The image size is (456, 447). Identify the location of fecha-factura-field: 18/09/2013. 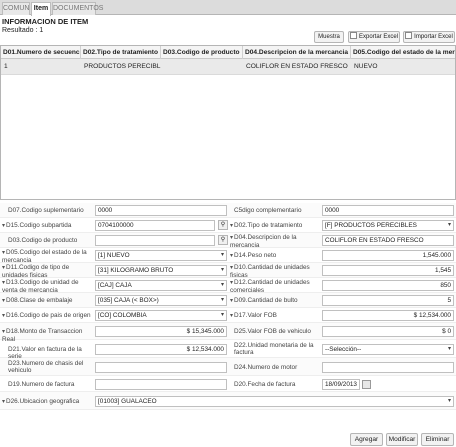
(341, 384).